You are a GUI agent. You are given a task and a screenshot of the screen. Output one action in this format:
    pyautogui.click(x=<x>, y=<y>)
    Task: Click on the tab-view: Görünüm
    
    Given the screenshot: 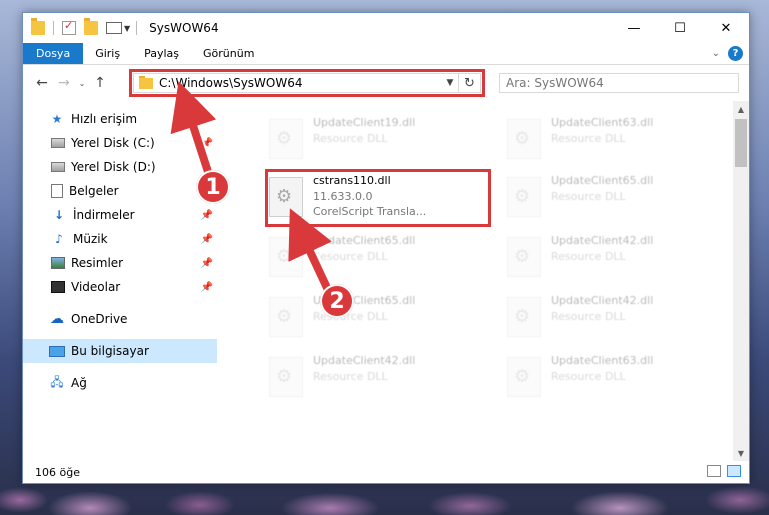 What is the action you would take?
    pyautogui.click(x=228, y=53)
    